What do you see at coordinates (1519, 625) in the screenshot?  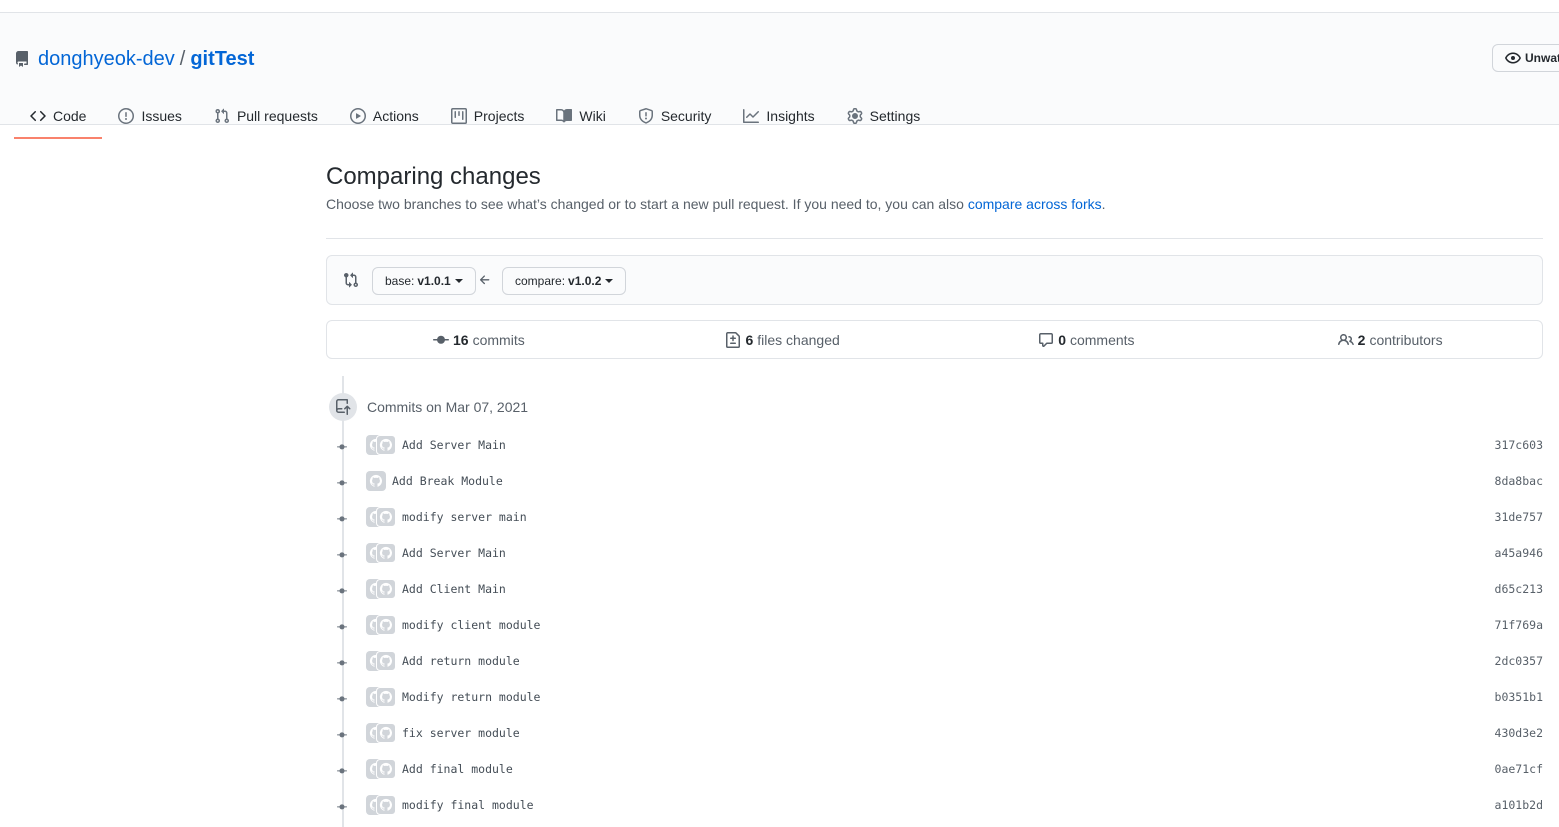 I see `commit-sha-link: 71f769a` at bounding box center [1519, 625].